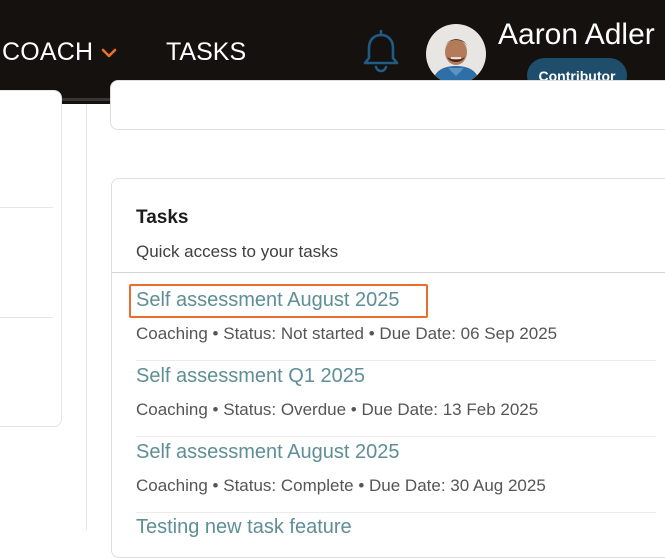 The height and width of the screenshot is (558, 665). I want to click on bell-icon, so click(381, 53).